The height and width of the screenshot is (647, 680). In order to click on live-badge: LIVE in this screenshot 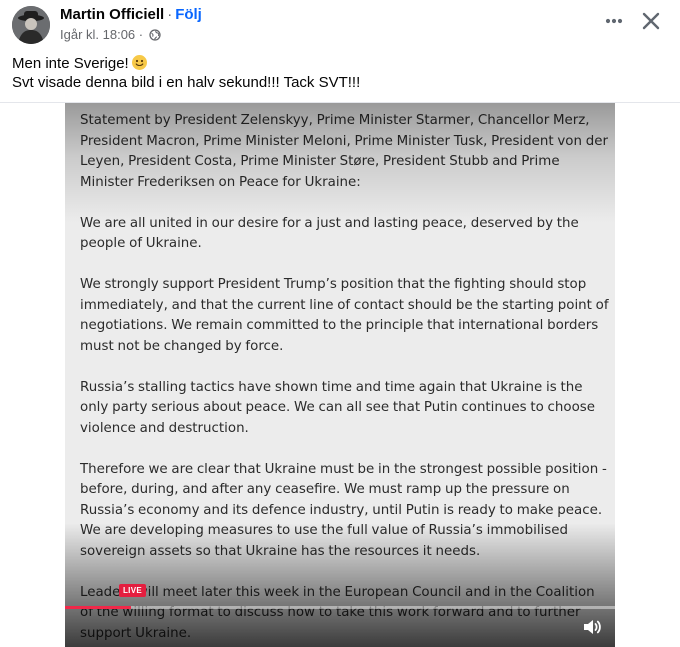, I will do `click(132, 590)`.